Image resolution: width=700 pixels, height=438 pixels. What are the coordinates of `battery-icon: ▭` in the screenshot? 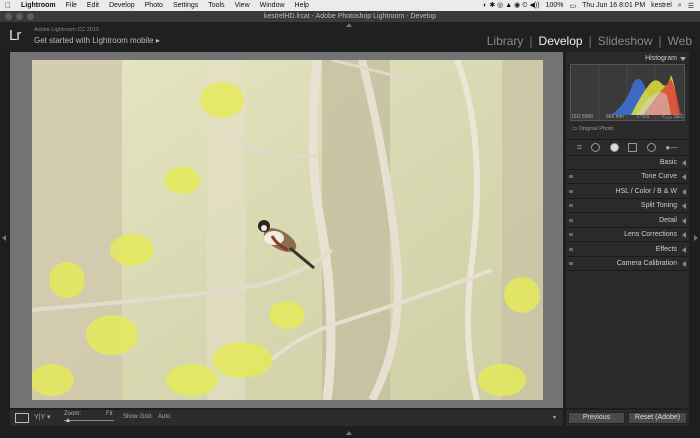 It's located at (573, 6).